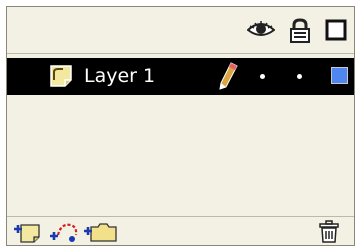  What do you see at coordinates (180, 76) in the screenshot?
I see `layer-row: Layer 1` at bounding box center [180, 76].